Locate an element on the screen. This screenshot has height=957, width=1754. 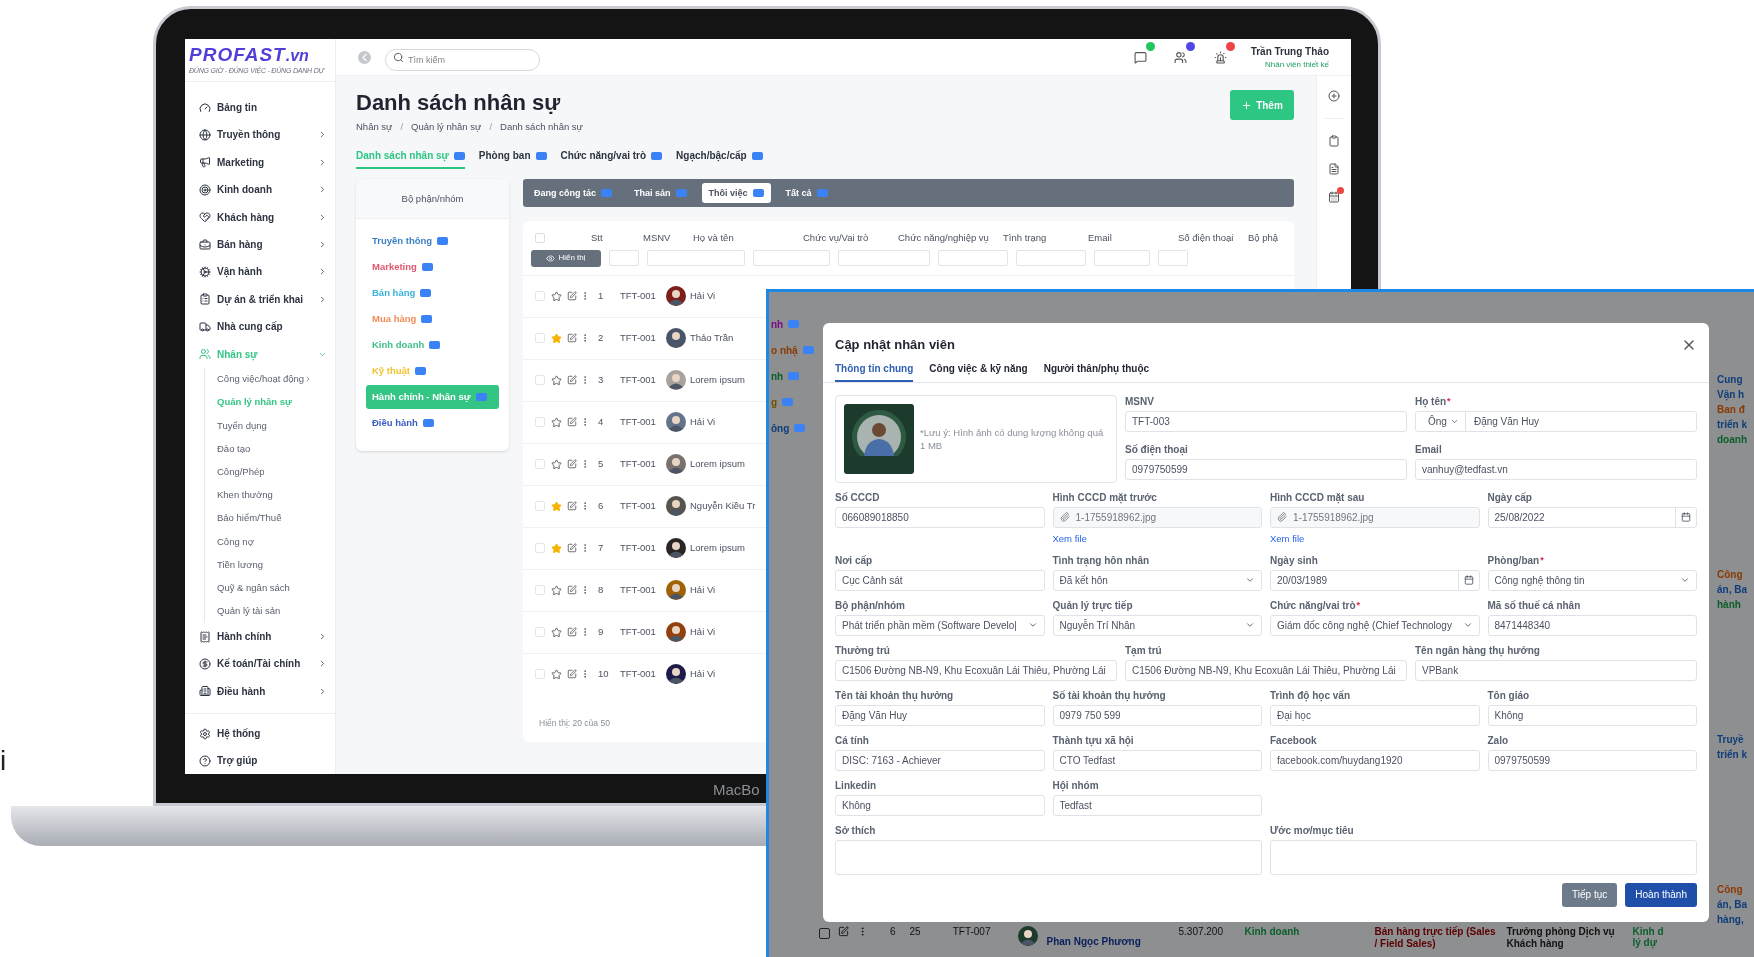
calendar-icon is located at coordinates (1334, 197).